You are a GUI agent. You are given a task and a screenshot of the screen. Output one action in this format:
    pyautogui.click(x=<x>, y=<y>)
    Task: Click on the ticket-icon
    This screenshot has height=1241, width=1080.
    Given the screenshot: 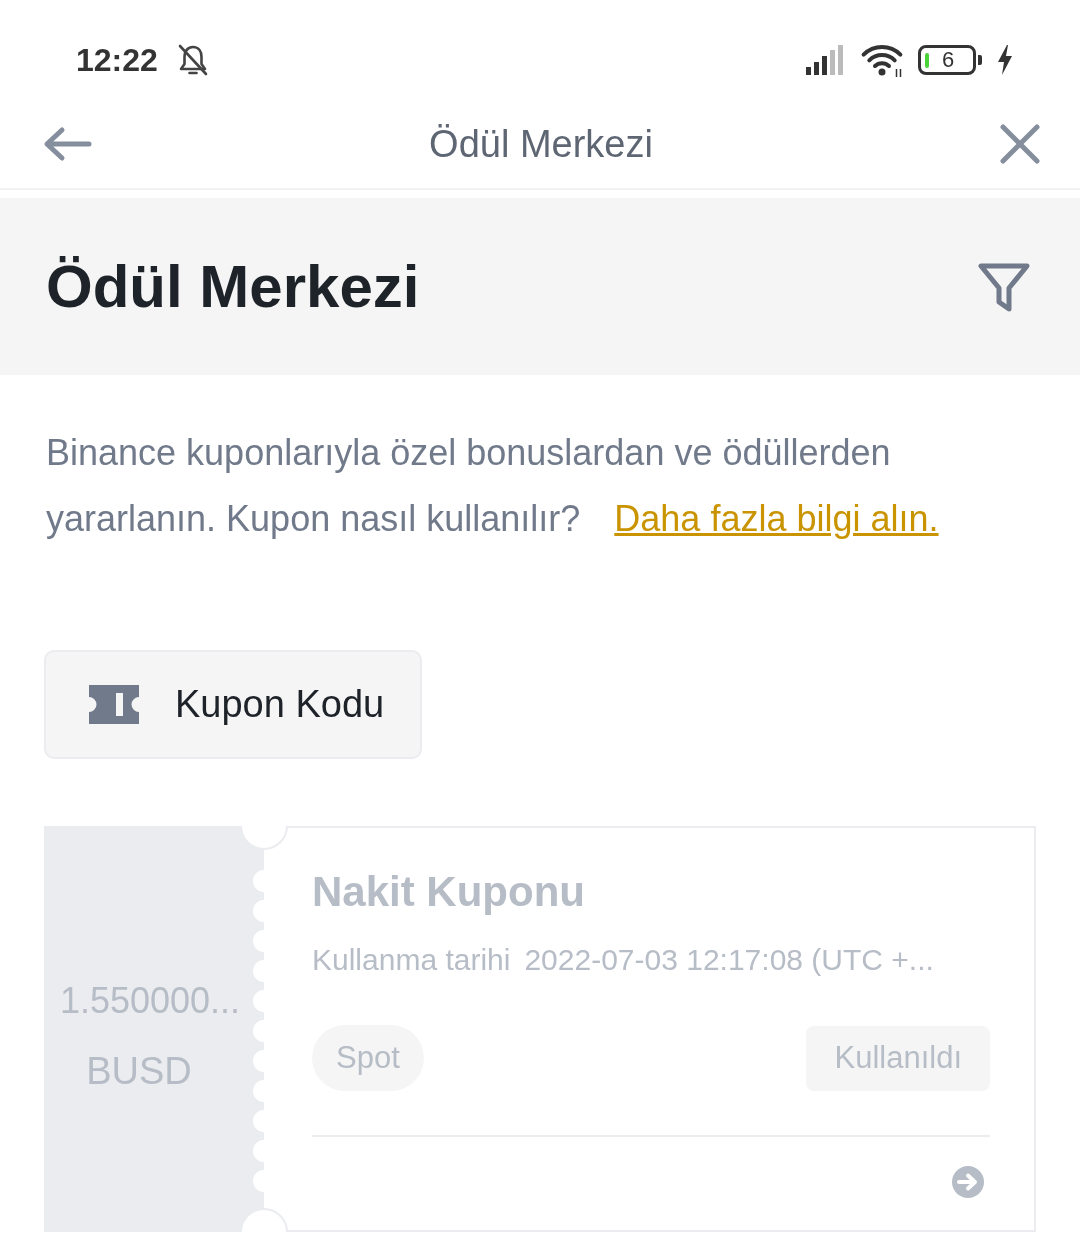 What is the action you would take?
    pyautogui.click(x=114, y=704)
    